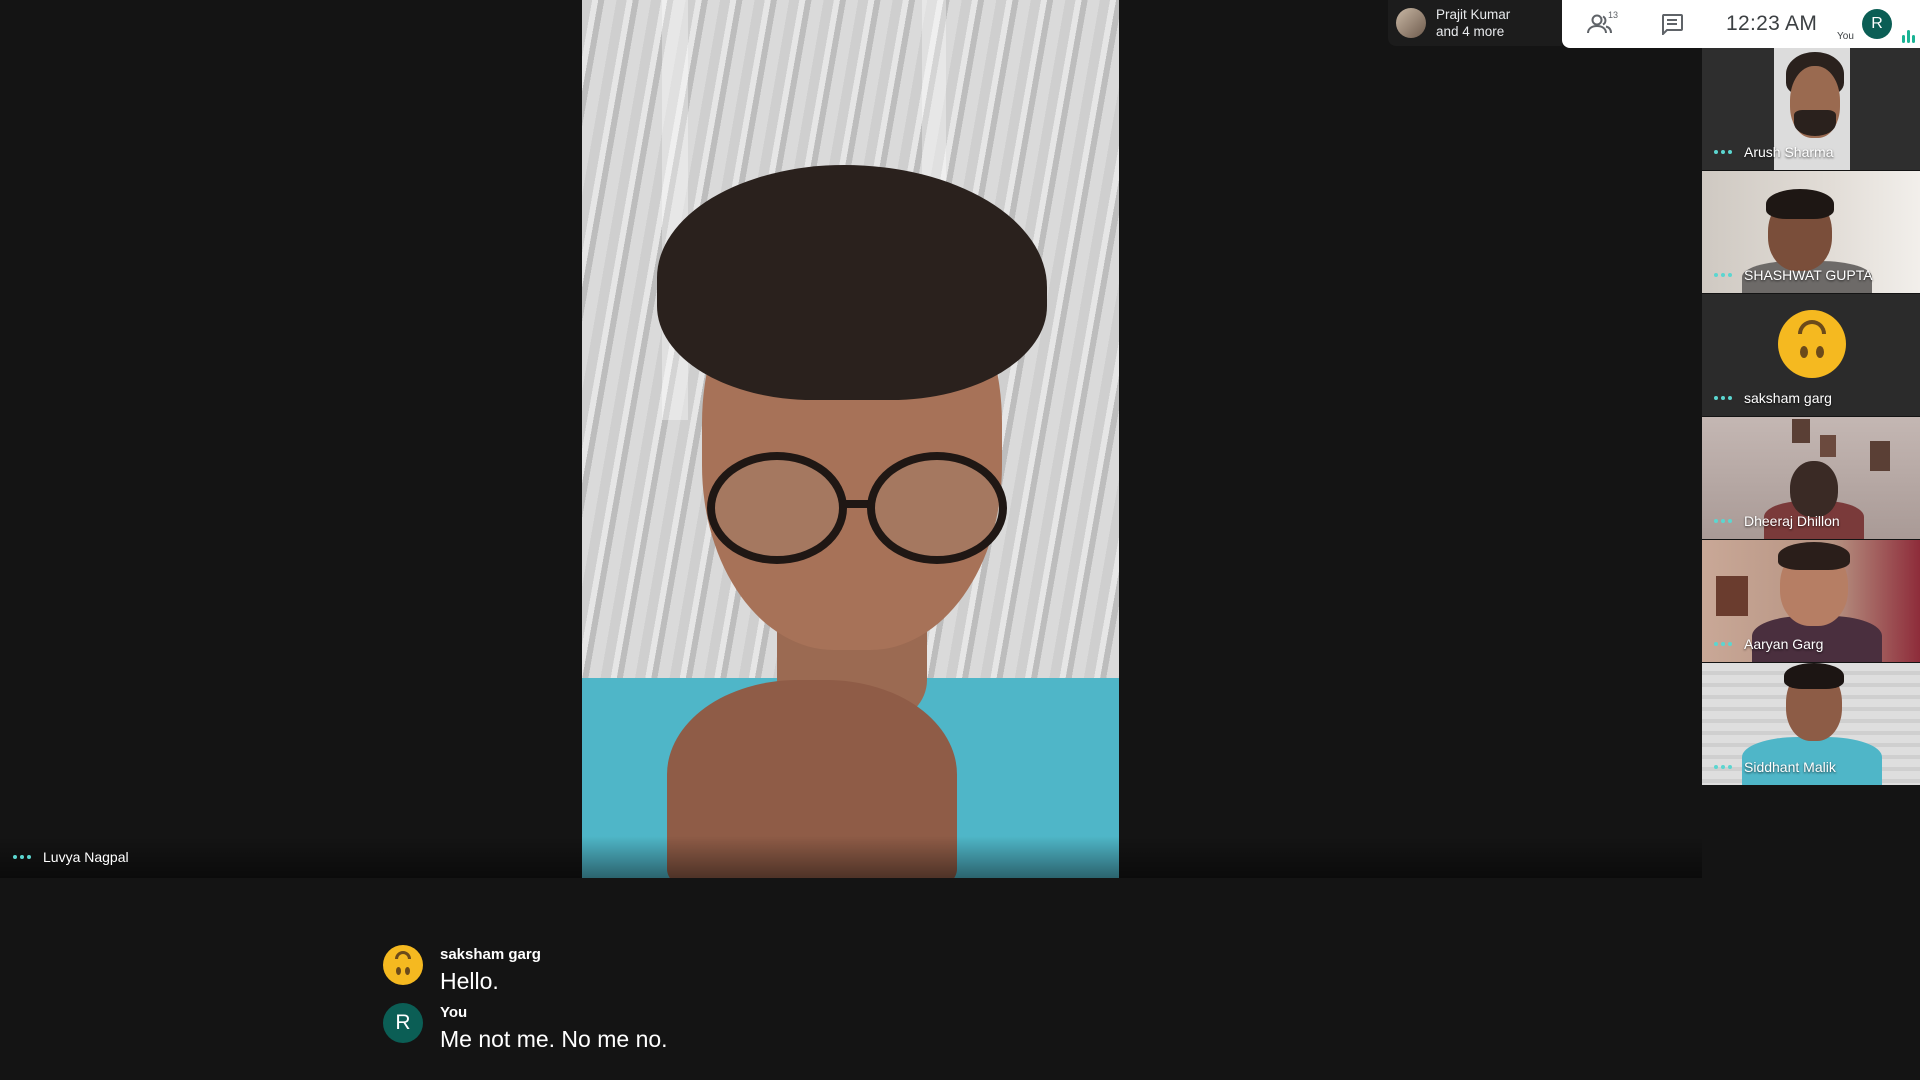  What do you see at coordinates (1792, 521) in the screenshot?
I see `participant-name: Dheeraj Dhillon` at bounding box center [1792, 521].